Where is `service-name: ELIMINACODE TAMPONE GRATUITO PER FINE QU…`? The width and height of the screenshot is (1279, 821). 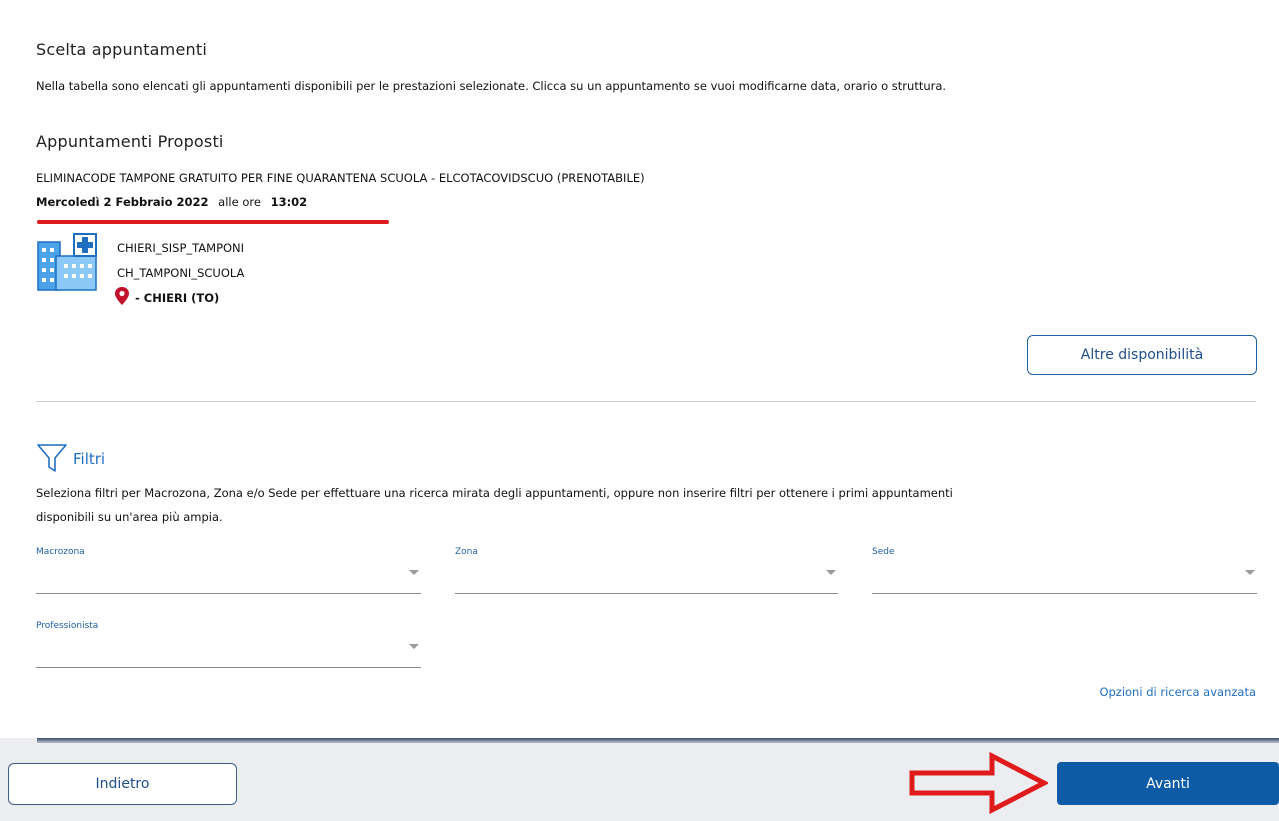 service-name: ELIMINACODE TAMPONE GRATUITO PER FINE QU… is located at coordinates (340, 178).